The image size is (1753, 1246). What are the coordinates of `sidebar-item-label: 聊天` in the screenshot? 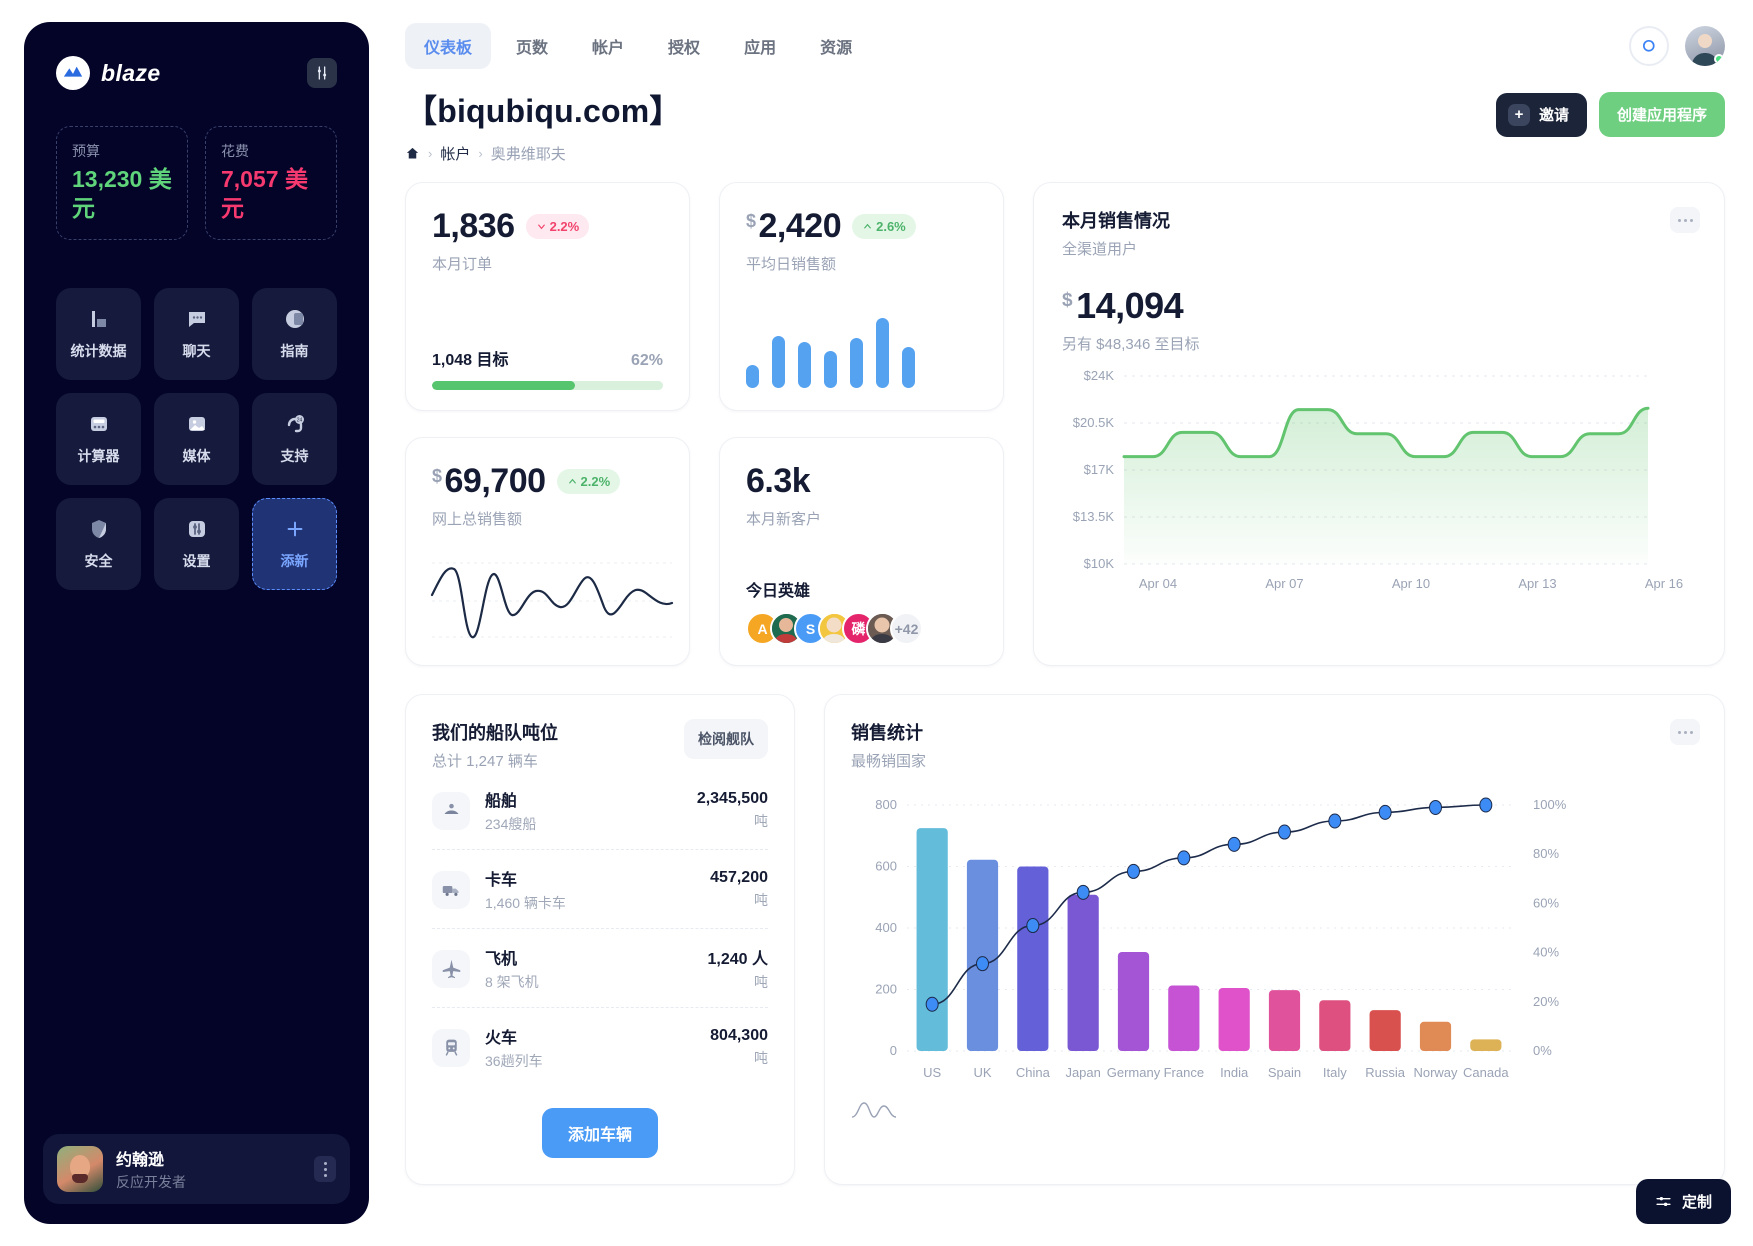 It's located at (196, 351).